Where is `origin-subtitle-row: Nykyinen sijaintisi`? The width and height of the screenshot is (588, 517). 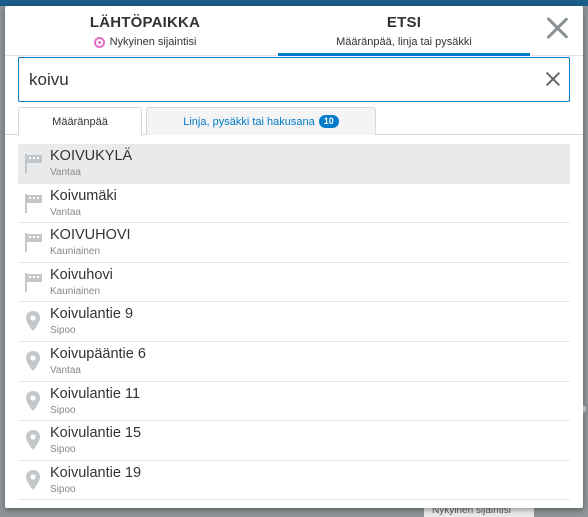 origin-subtitle-row: Nykyinen sijaintisi is located at coordinates (145, 42).